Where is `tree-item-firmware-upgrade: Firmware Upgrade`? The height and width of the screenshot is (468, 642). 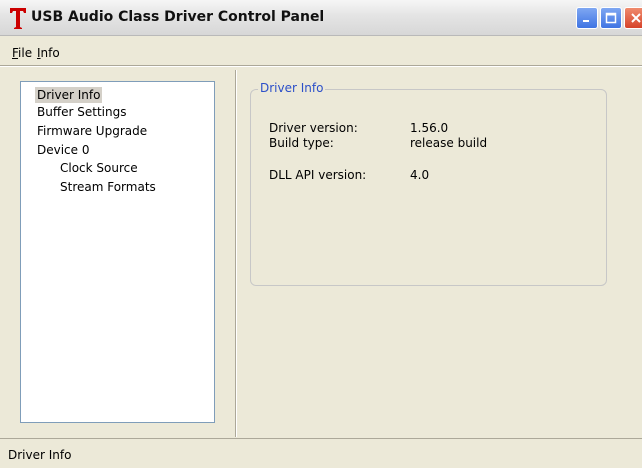
tree-item-firmware-upgrade: Firmware Upgrade is located at coordinates (92, 131).